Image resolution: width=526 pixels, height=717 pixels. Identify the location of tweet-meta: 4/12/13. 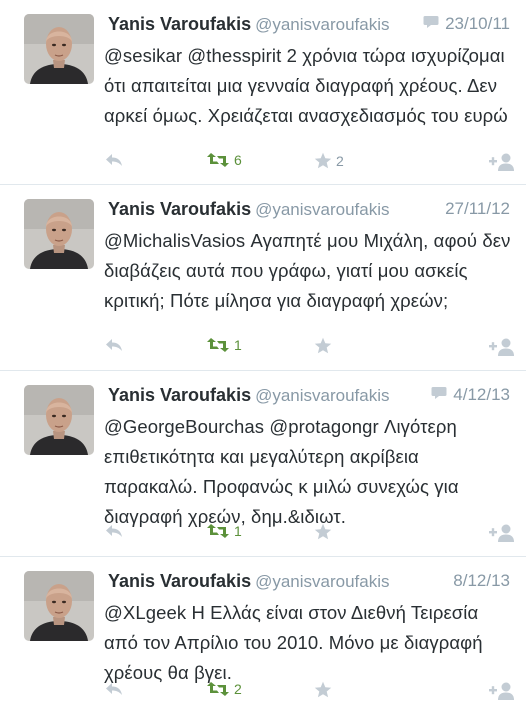
(470, 395).